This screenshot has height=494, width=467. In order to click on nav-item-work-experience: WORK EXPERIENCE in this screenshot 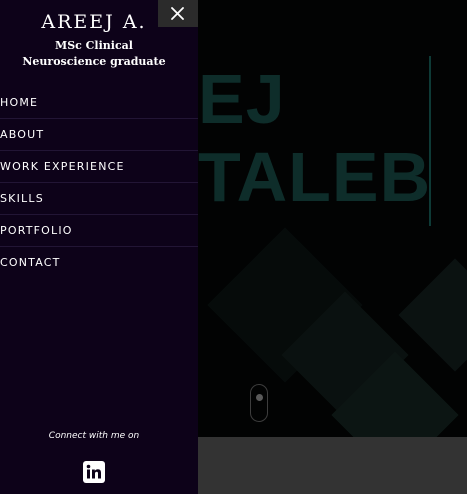, I will do `click(99, 167)`.